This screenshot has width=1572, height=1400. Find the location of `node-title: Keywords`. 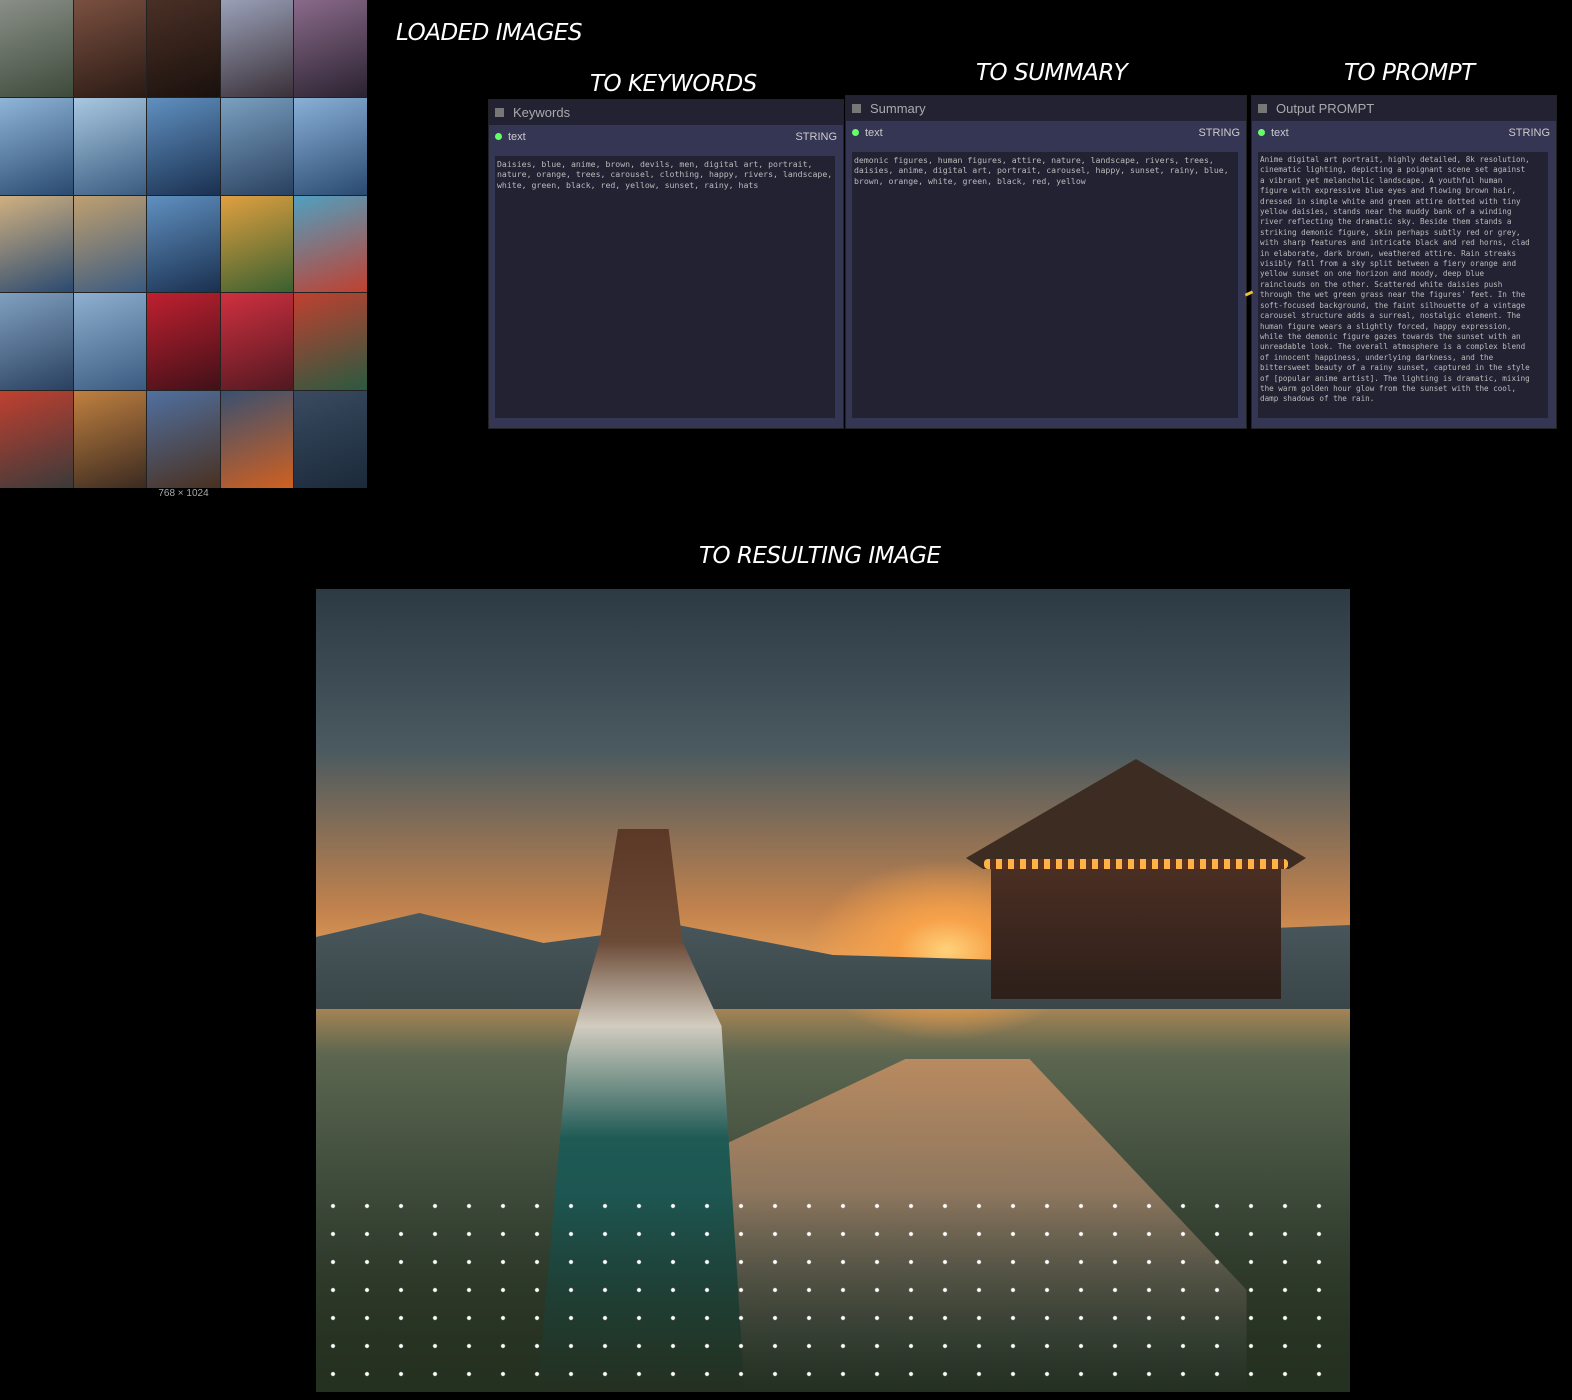

node-title: Keywords is located at coordinates (542, 112).